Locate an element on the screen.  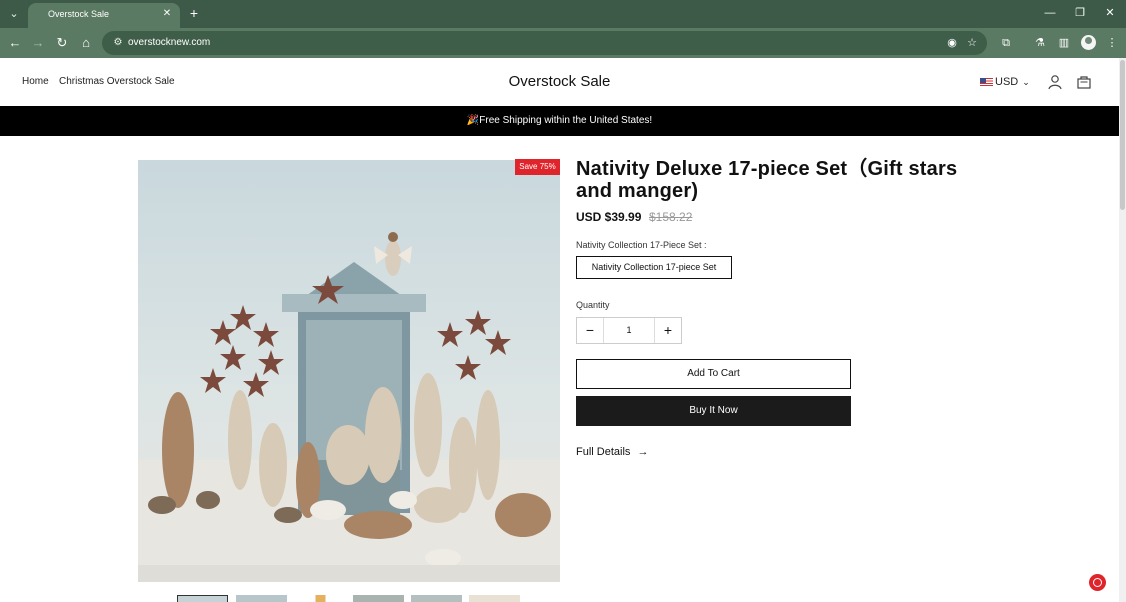
quantity-label: Quantity is located at coordinates (593, 305).